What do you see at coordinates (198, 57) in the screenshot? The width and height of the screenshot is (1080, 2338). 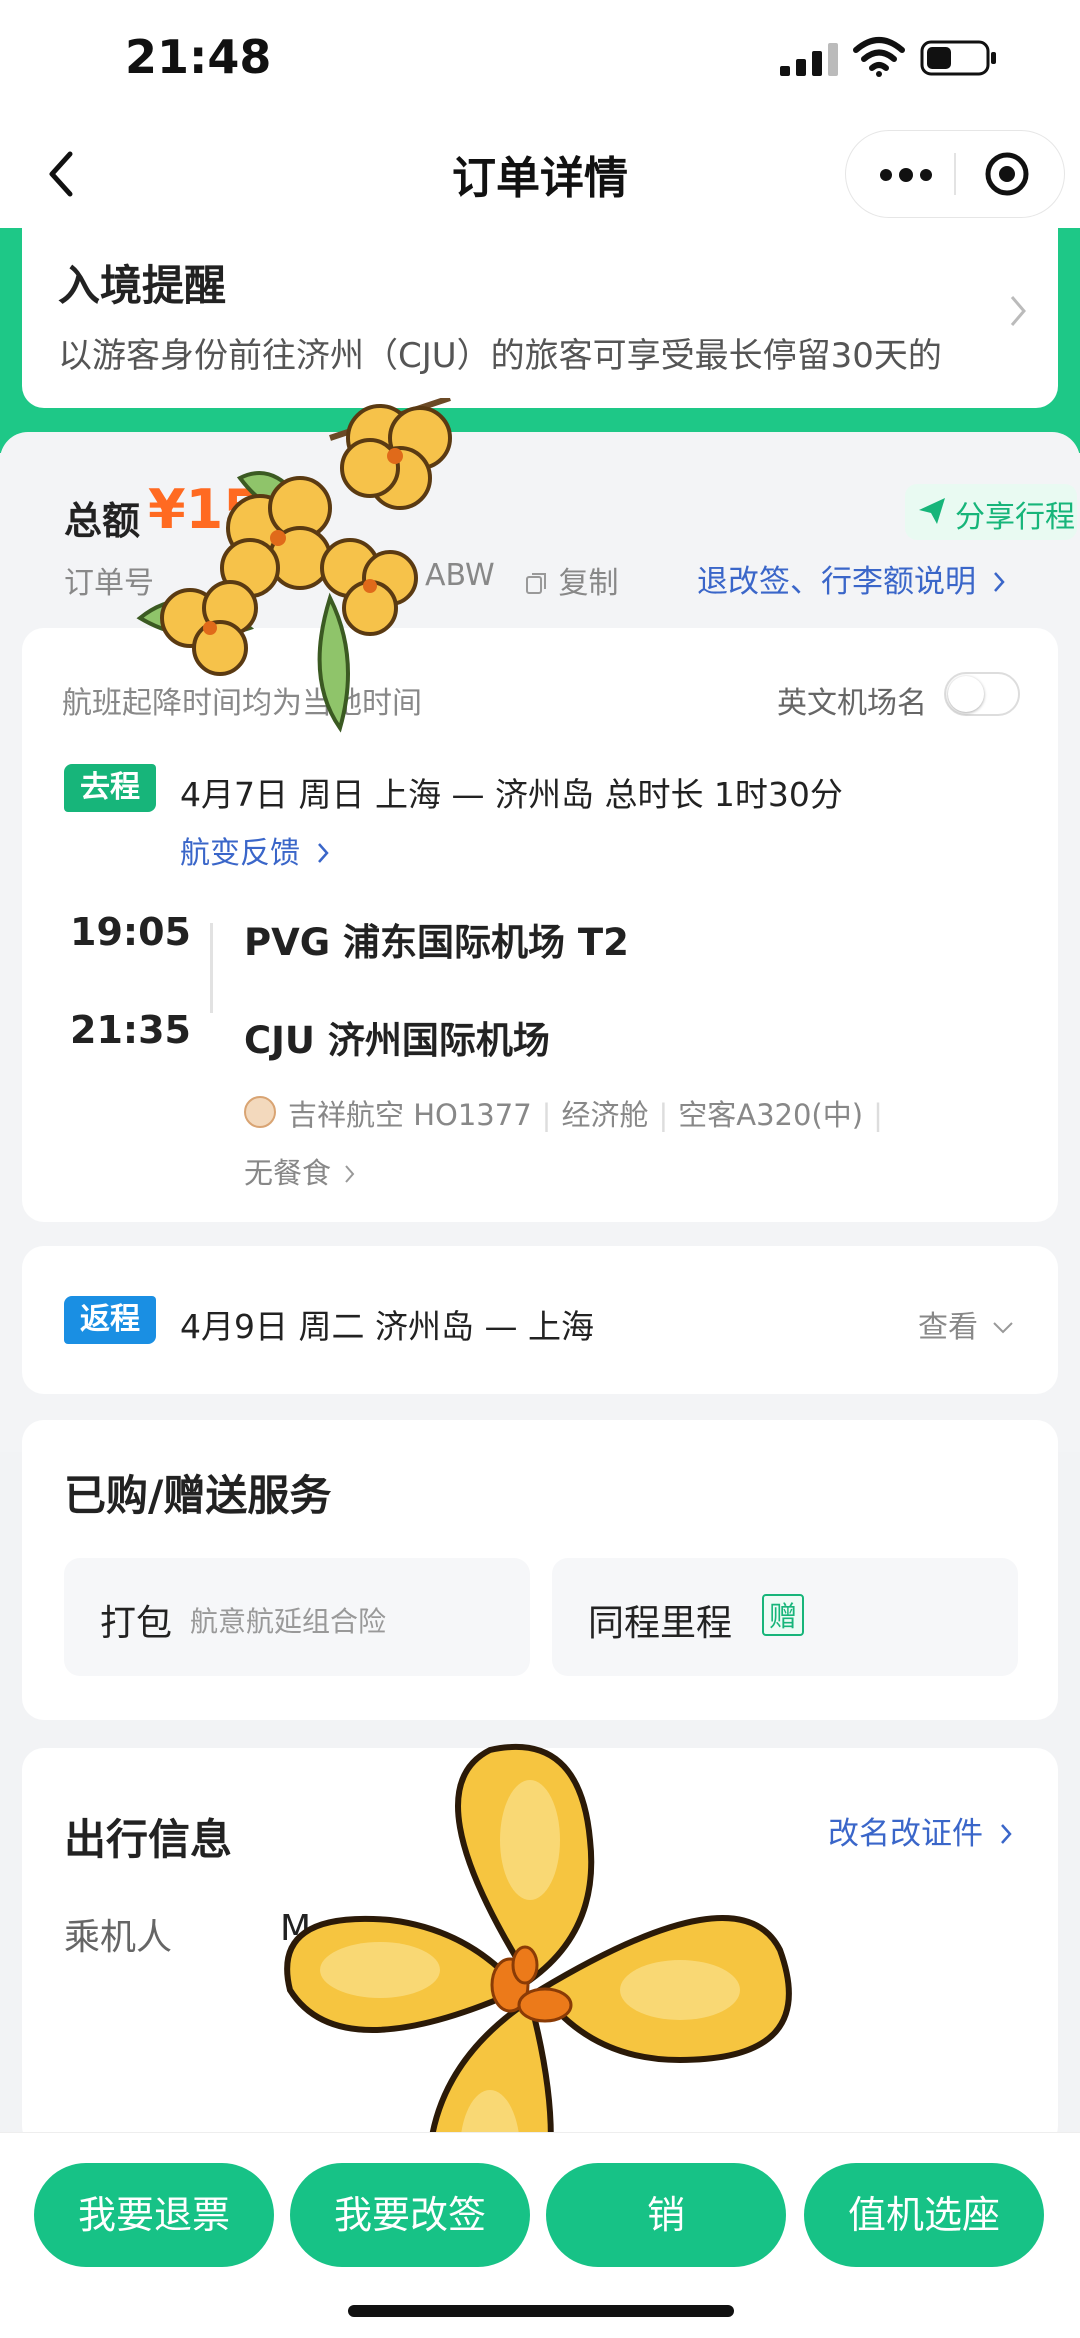 I see `status-time: 21:48` at bounding box center [198, 57].